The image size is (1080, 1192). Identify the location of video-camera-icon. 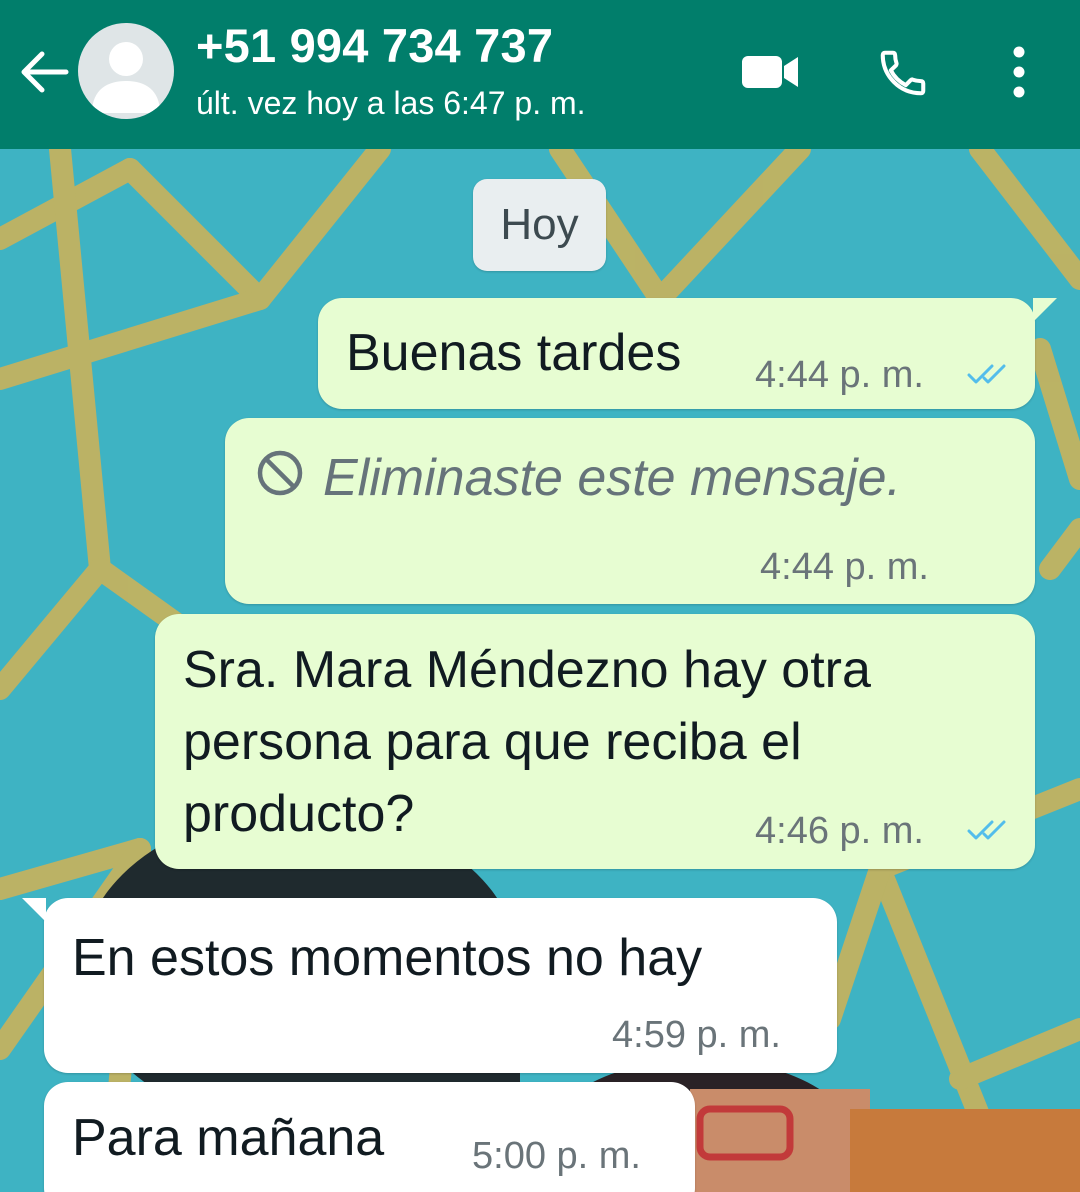
(771, 72).